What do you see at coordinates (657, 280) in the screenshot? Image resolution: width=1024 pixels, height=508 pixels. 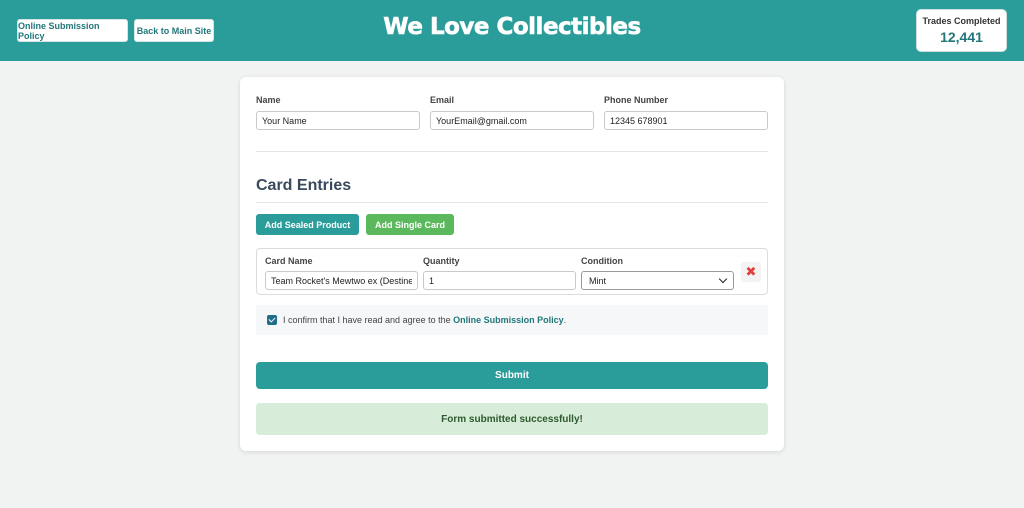 I see `condition-select: Mint` at bounding box center [657, 280].